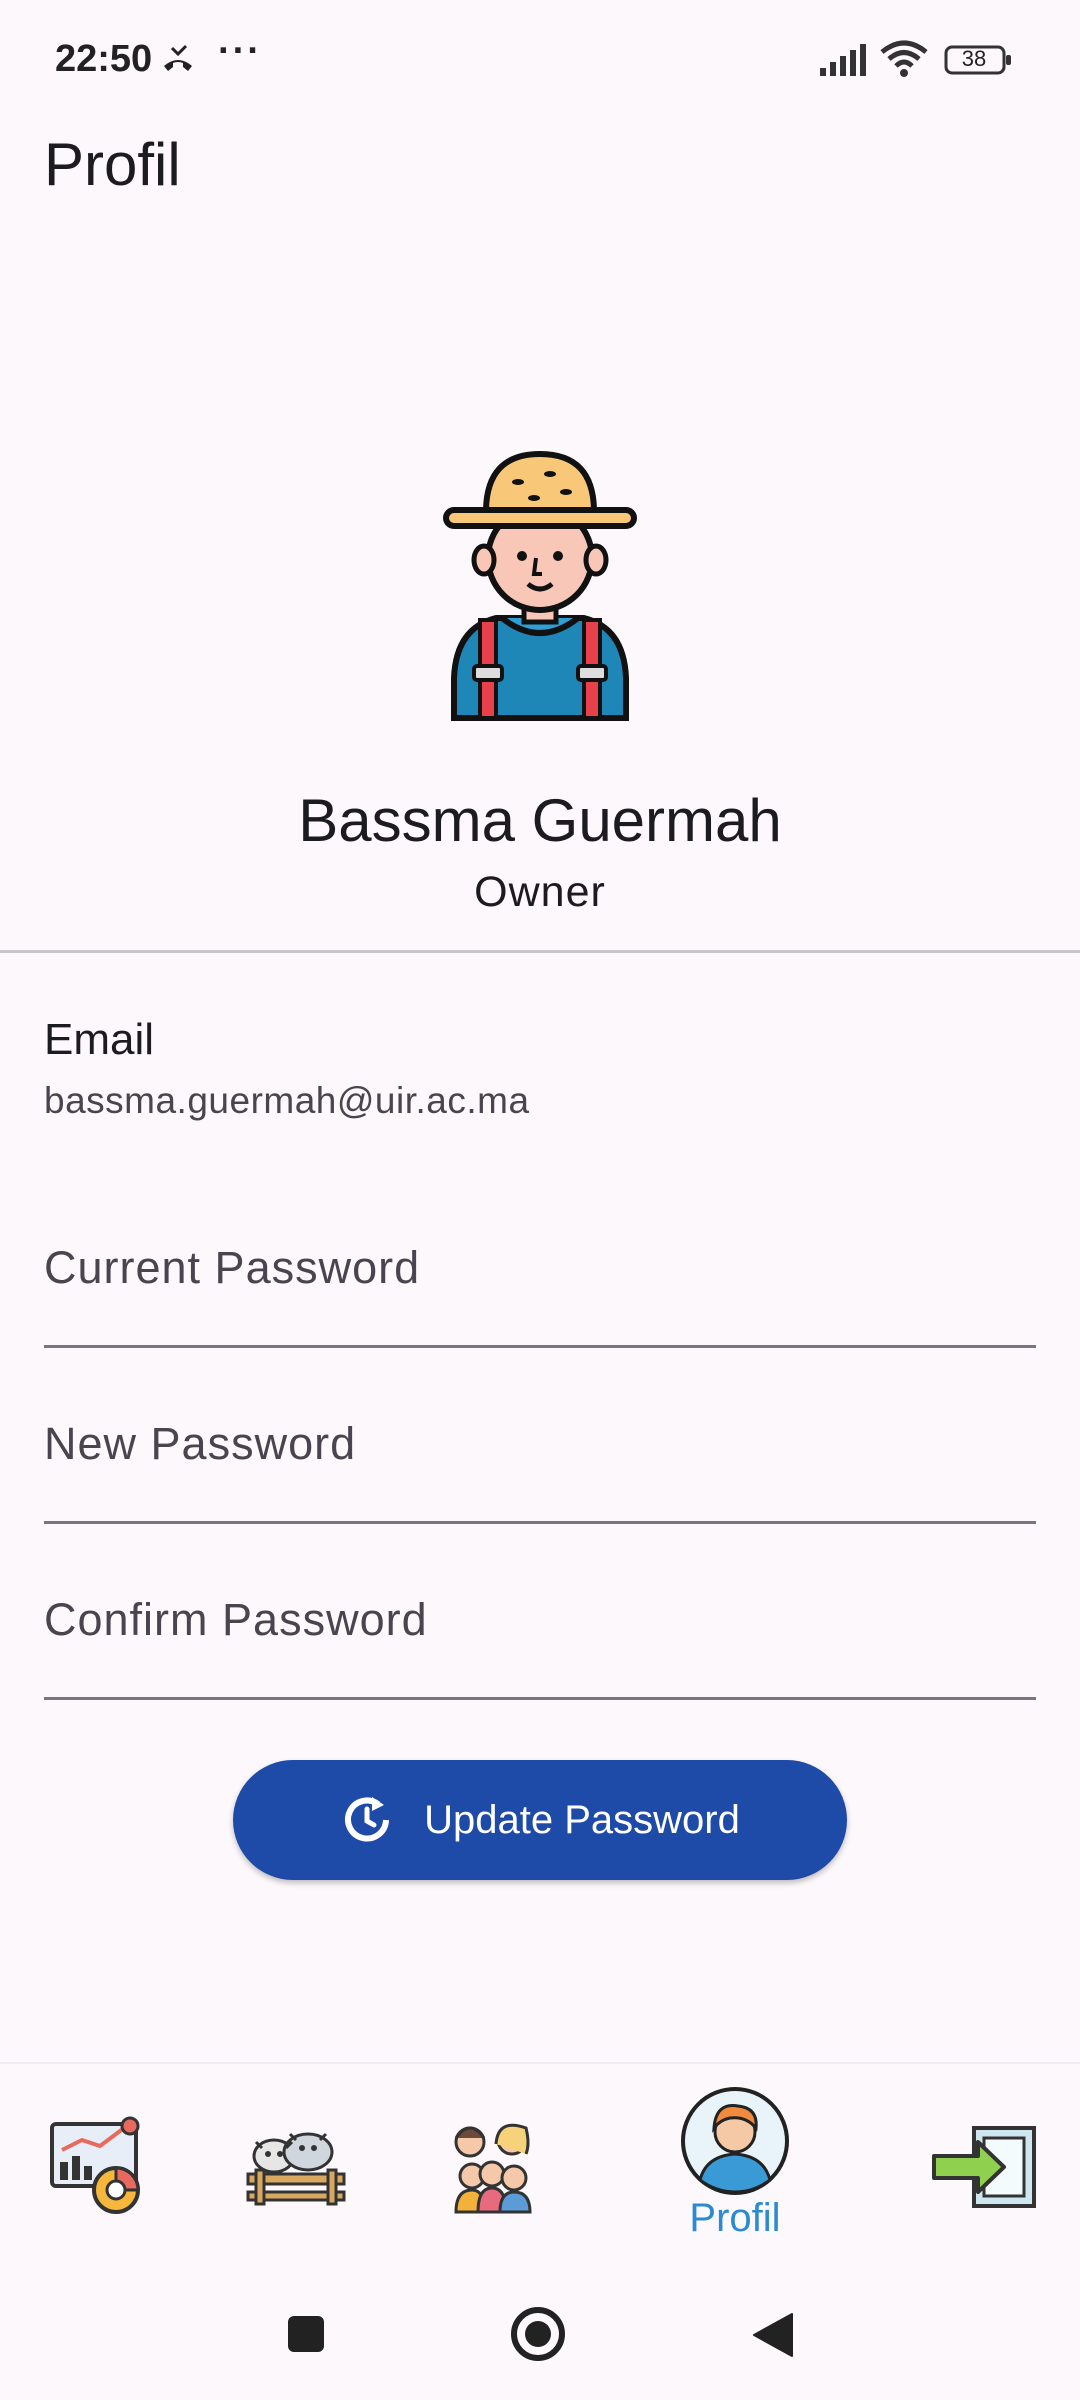 This screenshot has height=2400, width=1080. I want to click on recents-square-icon, so click(306, 2334).